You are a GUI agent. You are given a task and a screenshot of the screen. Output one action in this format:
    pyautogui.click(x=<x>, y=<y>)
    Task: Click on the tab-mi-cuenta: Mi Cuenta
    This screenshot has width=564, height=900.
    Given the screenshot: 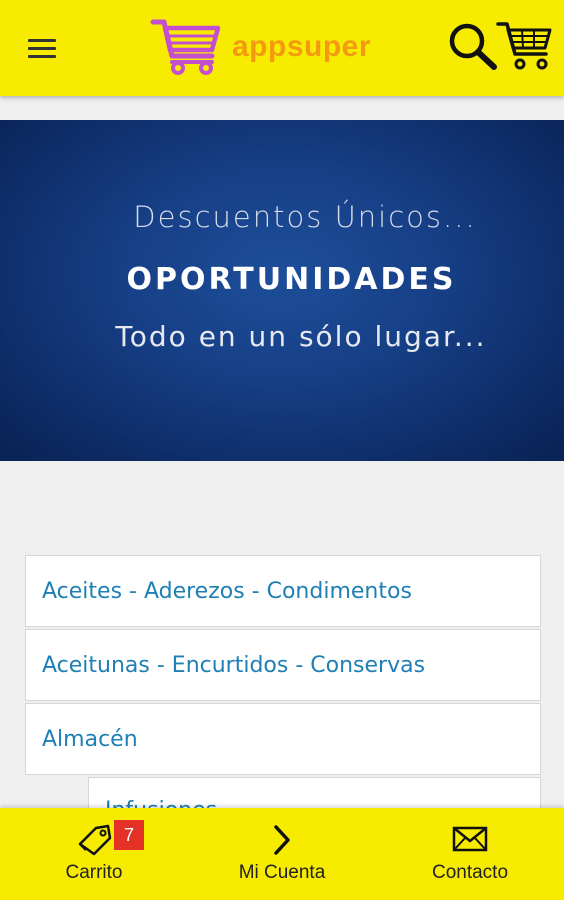 What is the action you would take?
    pyautogui.click(x=282, y=854)
    